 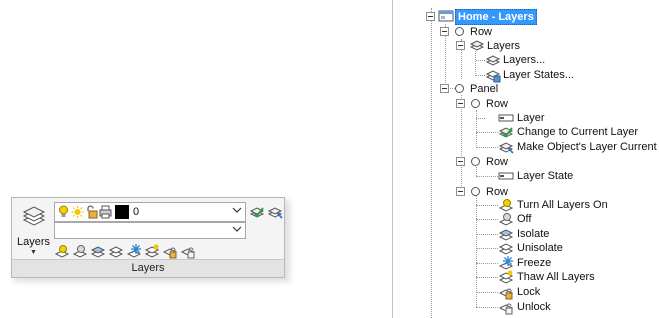 I want to click on tree-node-unlock: Unlock, so click(x=534, y=307).